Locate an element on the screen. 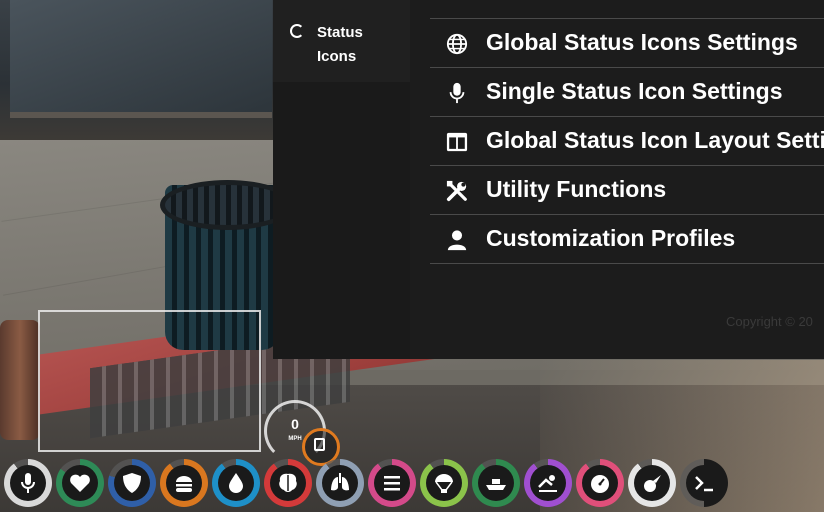  lungs-icon is located at coordinates (340, 482).